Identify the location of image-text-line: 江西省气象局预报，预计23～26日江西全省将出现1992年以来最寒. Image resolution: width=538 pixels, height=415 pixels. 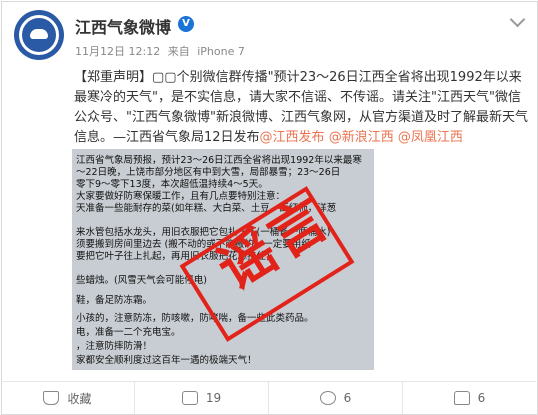
(219, 160).